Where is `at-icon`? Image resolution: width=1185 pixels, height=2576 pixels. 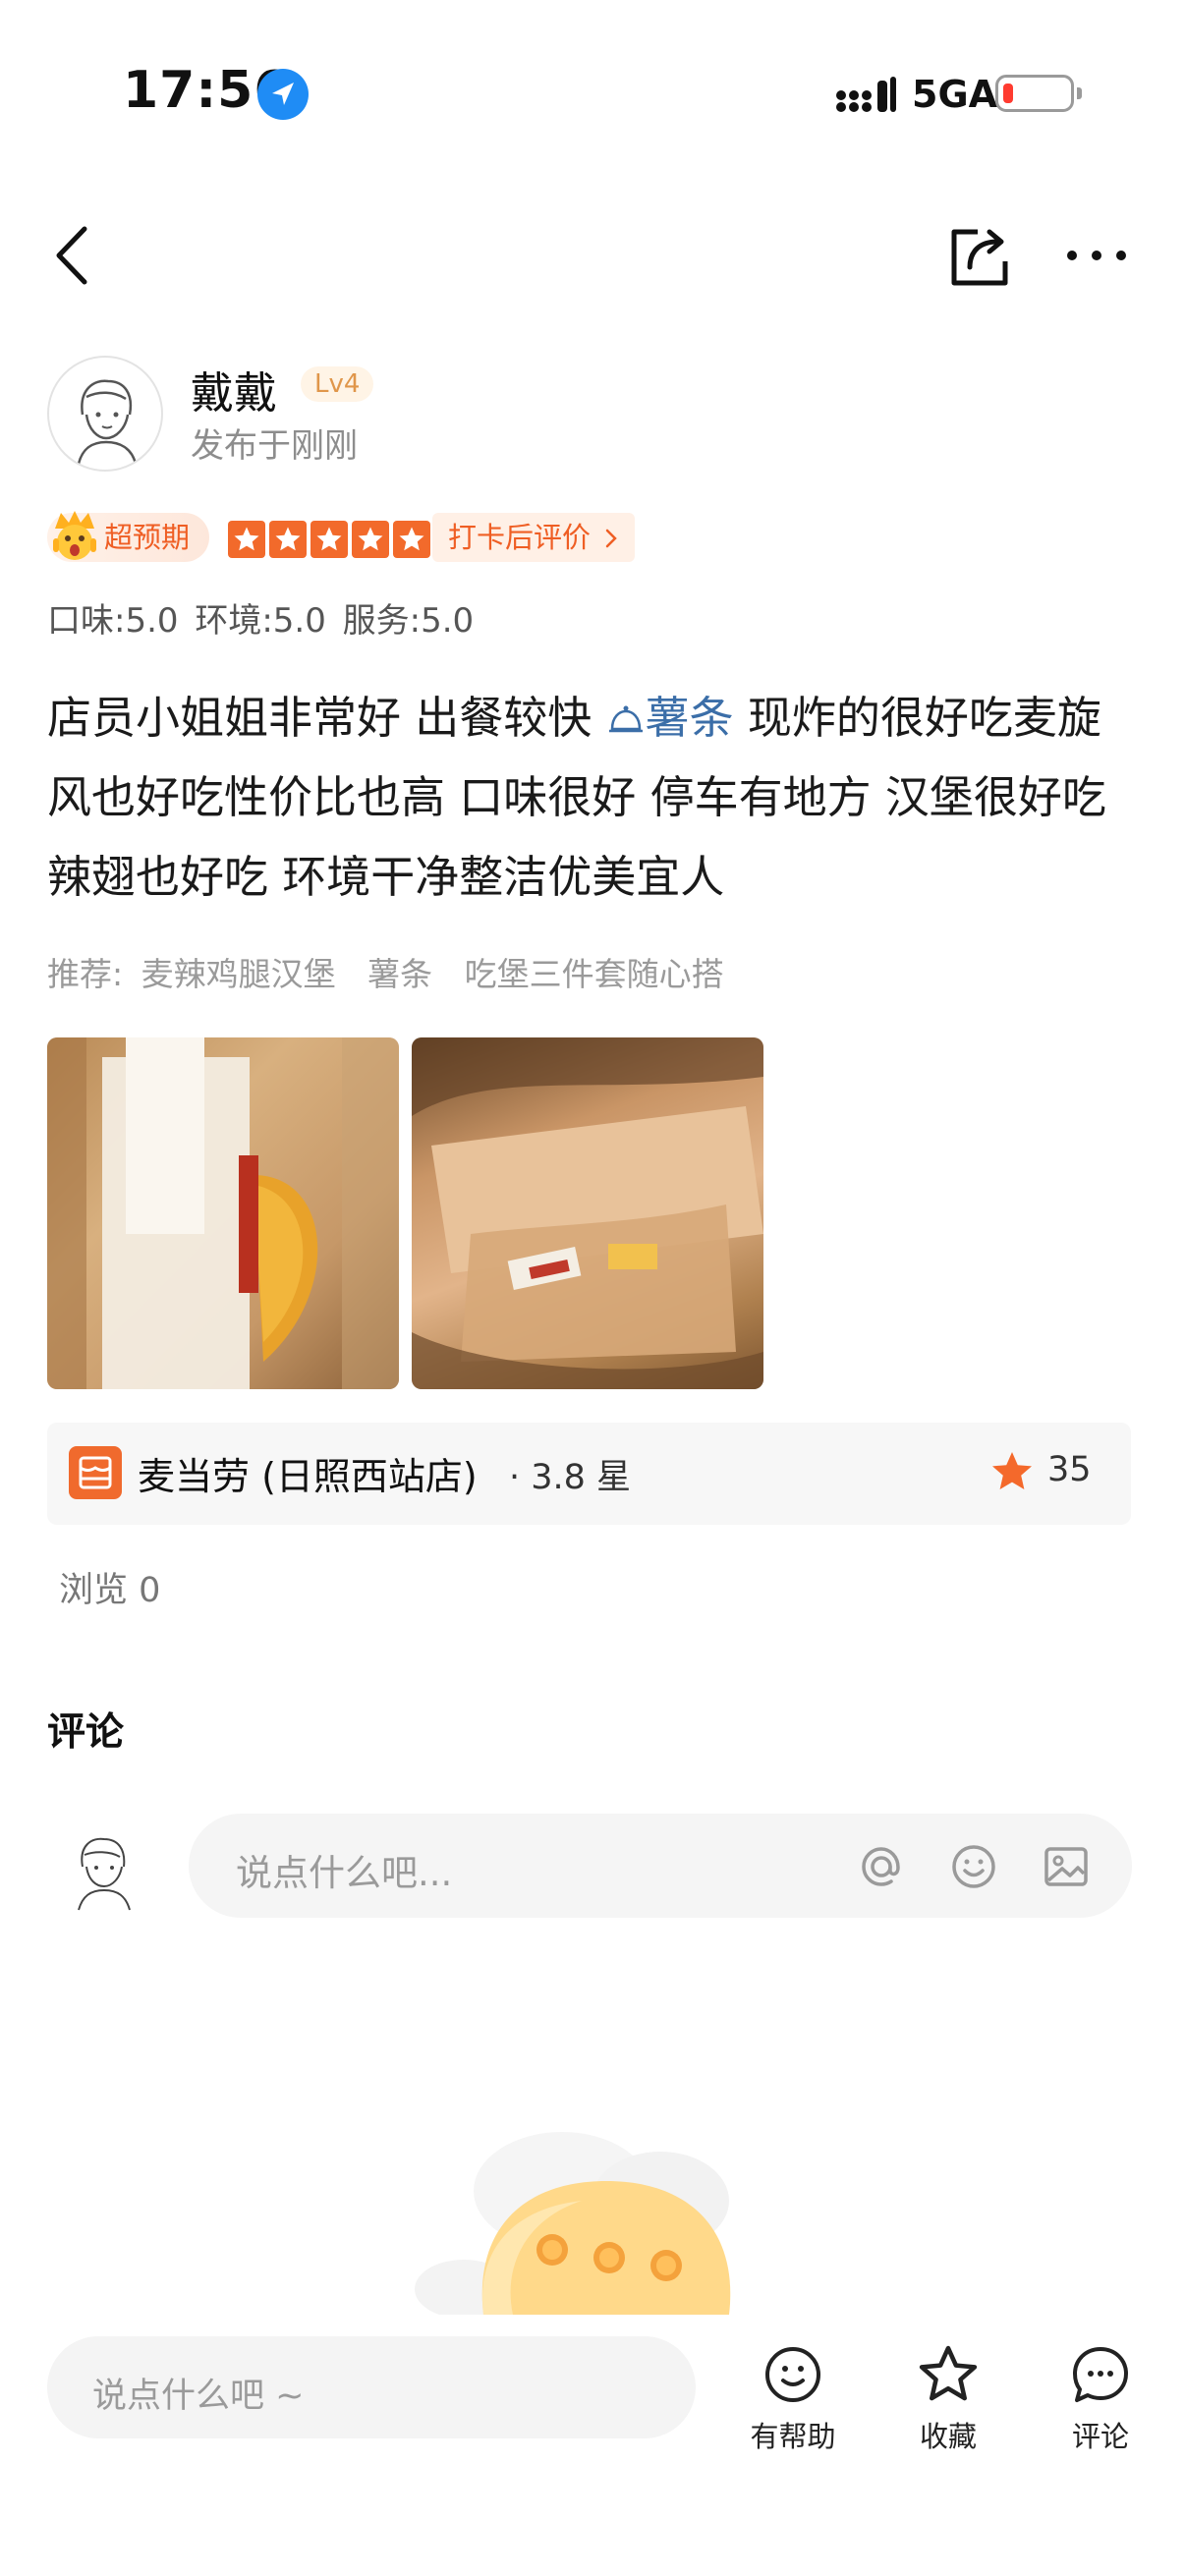 at-icon is located at coordinates (881, 1866).